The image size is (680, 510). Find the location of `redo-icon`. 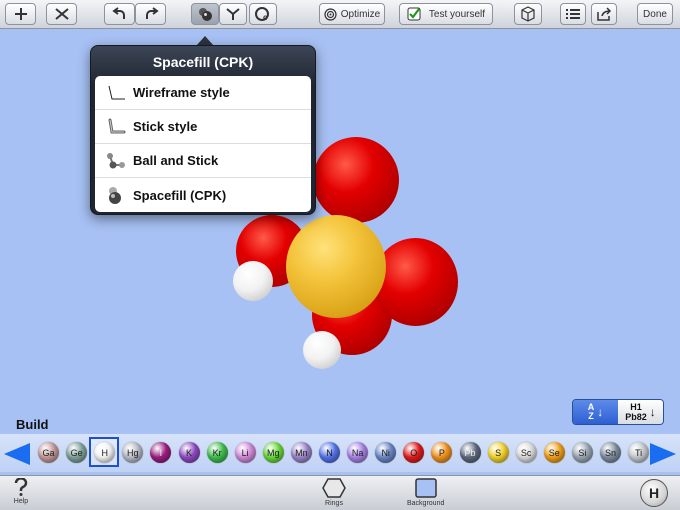

redo-icon is located at coordinates (152, 13).